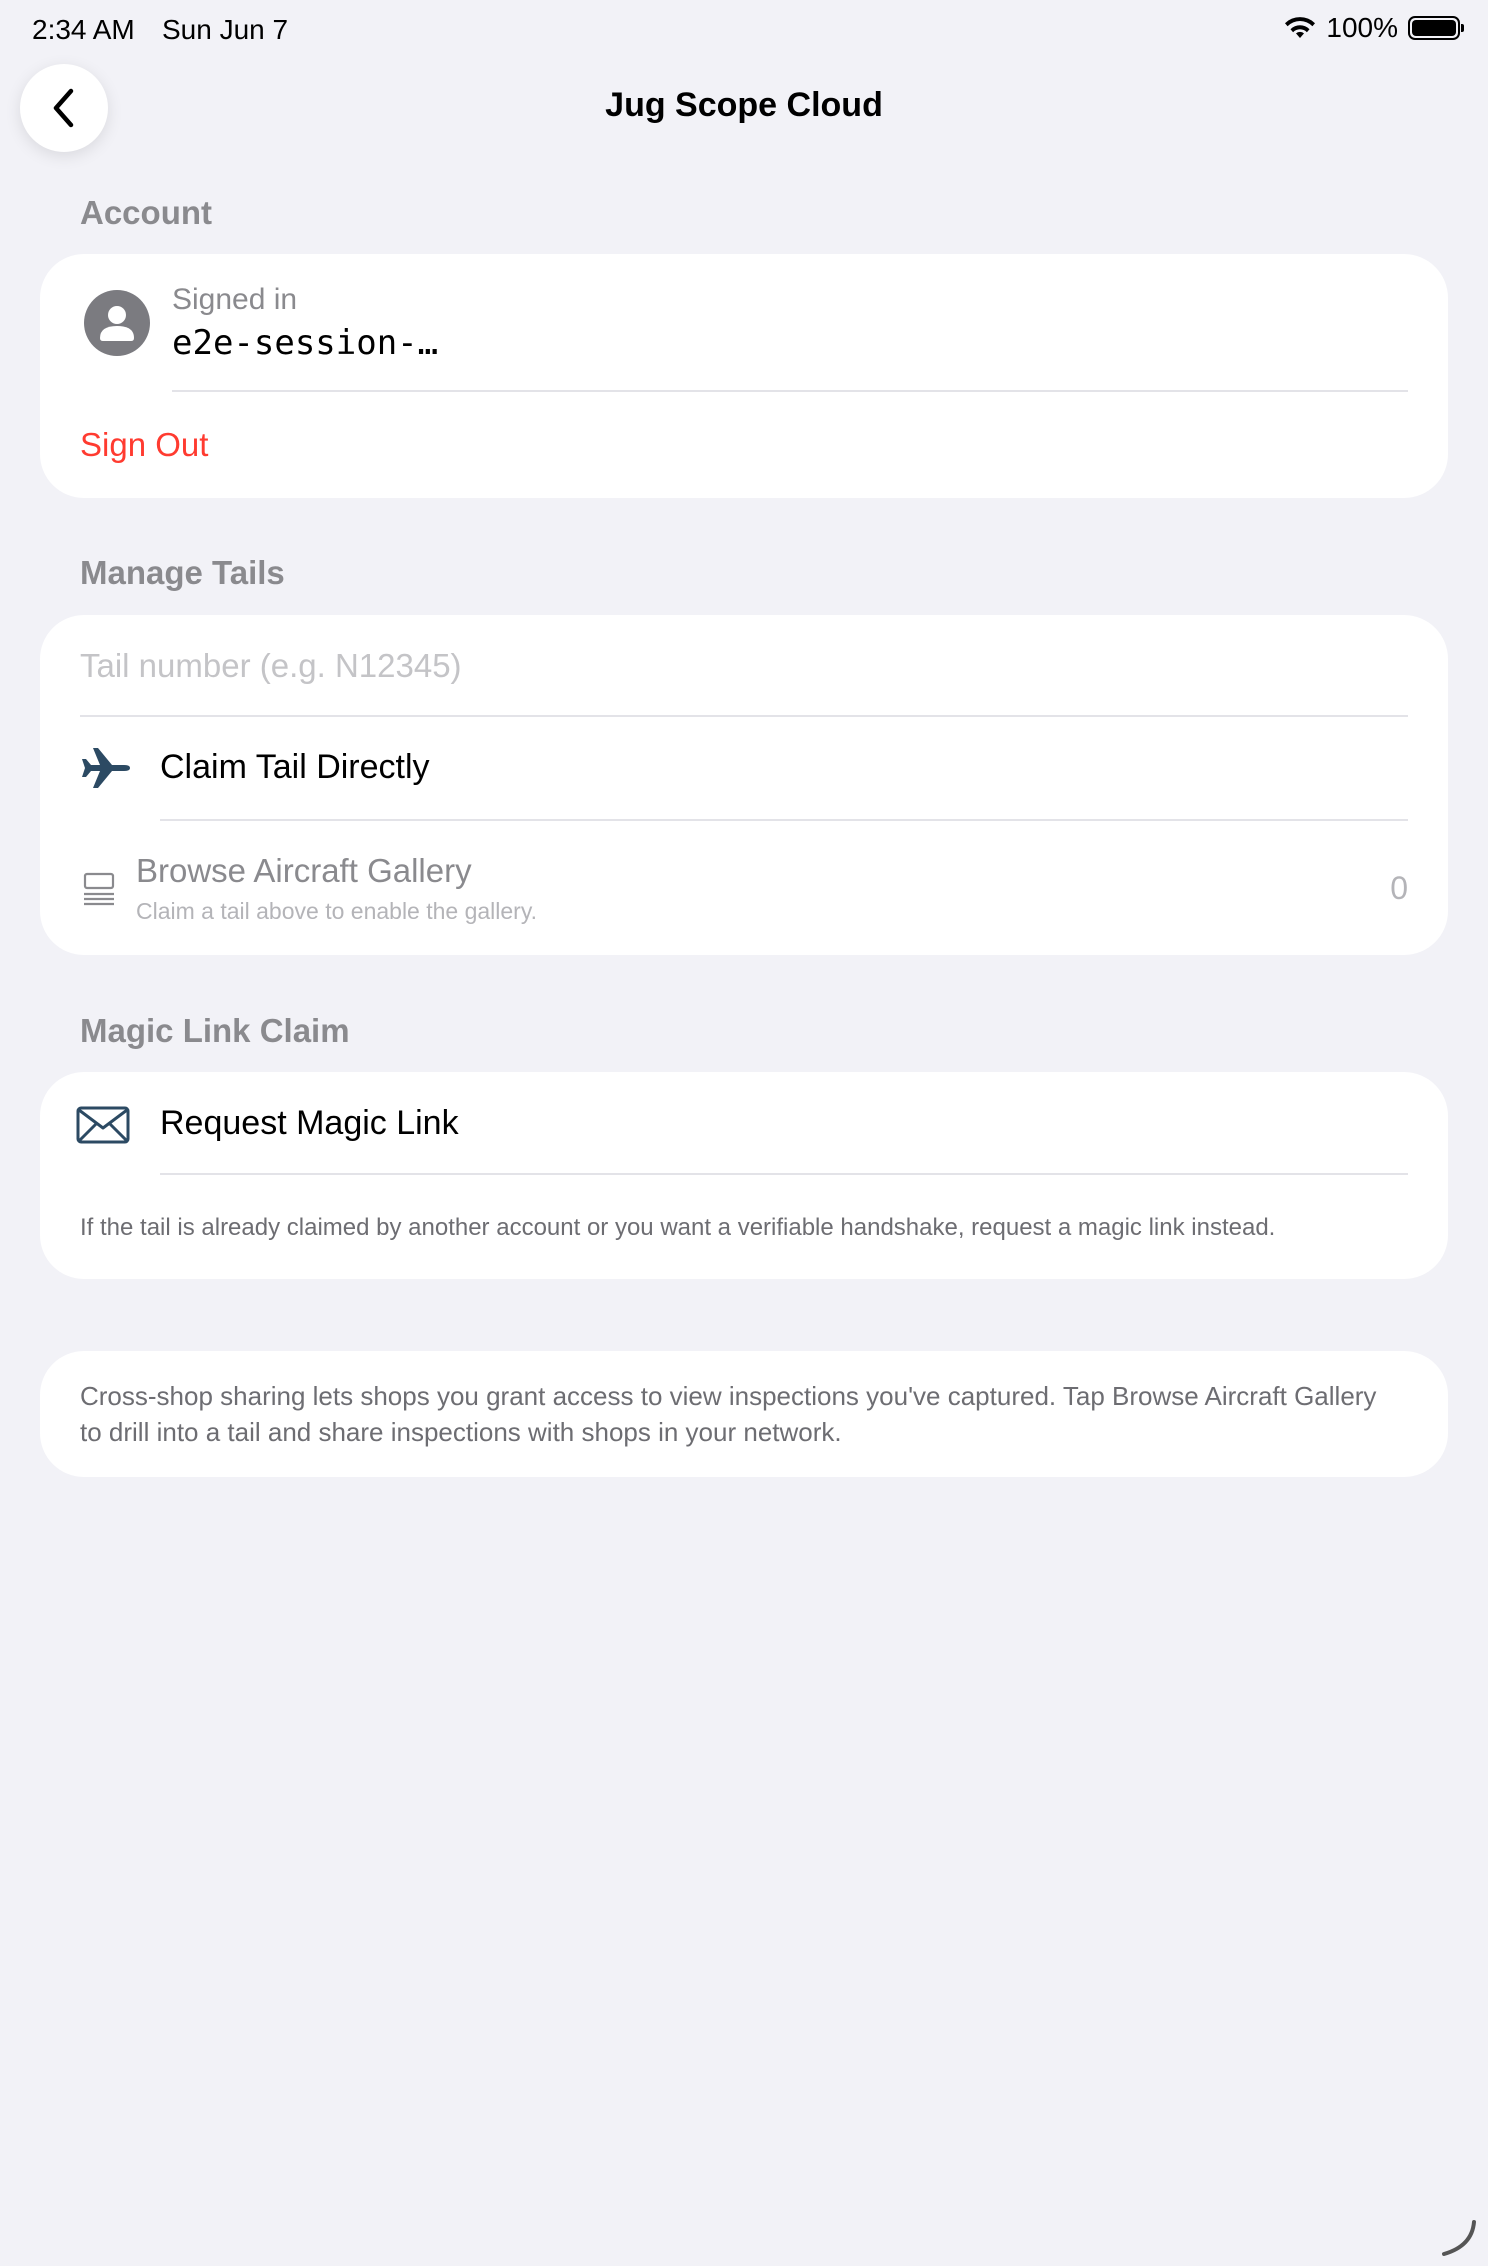  What do you see at coordinates (117, 323) in the screenshot?
I see `person-circle-icon` at bounding box center [117, 323].